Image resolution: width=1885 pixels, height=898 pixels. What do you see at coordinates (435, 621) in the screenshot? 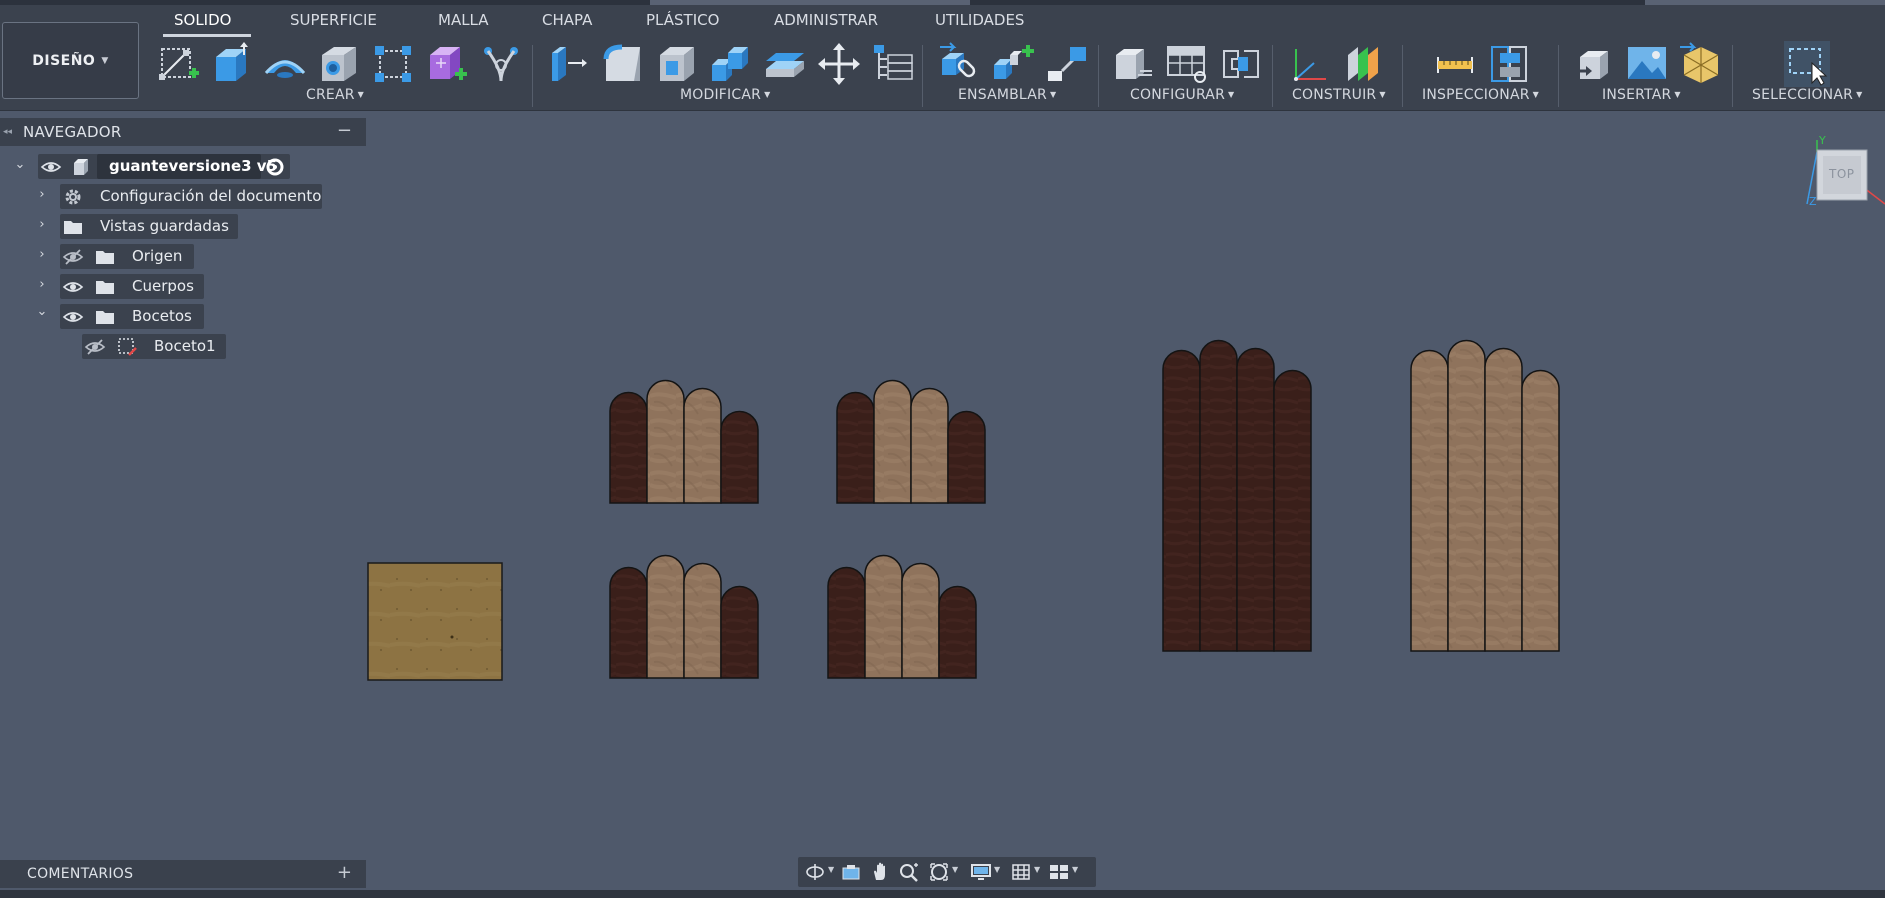
I see `palm-square-body` at bounding box center [435, 621].